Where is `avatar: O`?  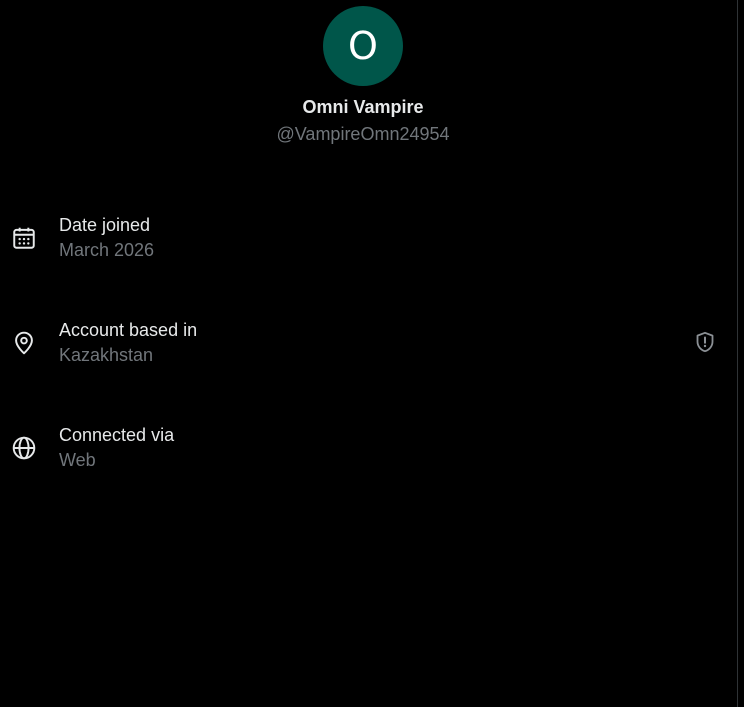
avatar: O is located at coordinates (363, 46).